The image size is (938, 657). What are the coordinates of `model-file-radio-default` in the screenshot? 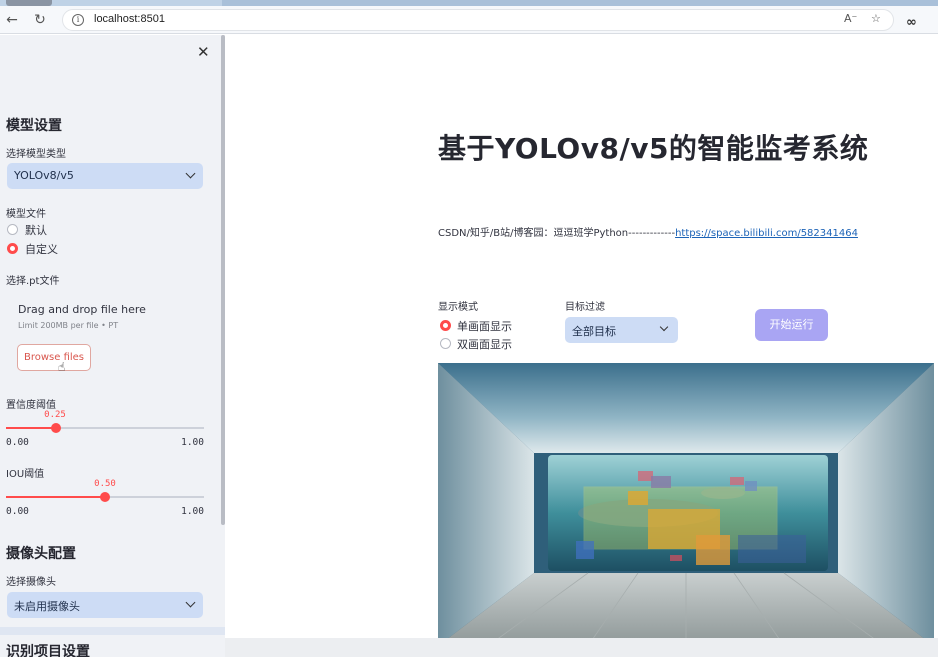 It's located at (12, 229).